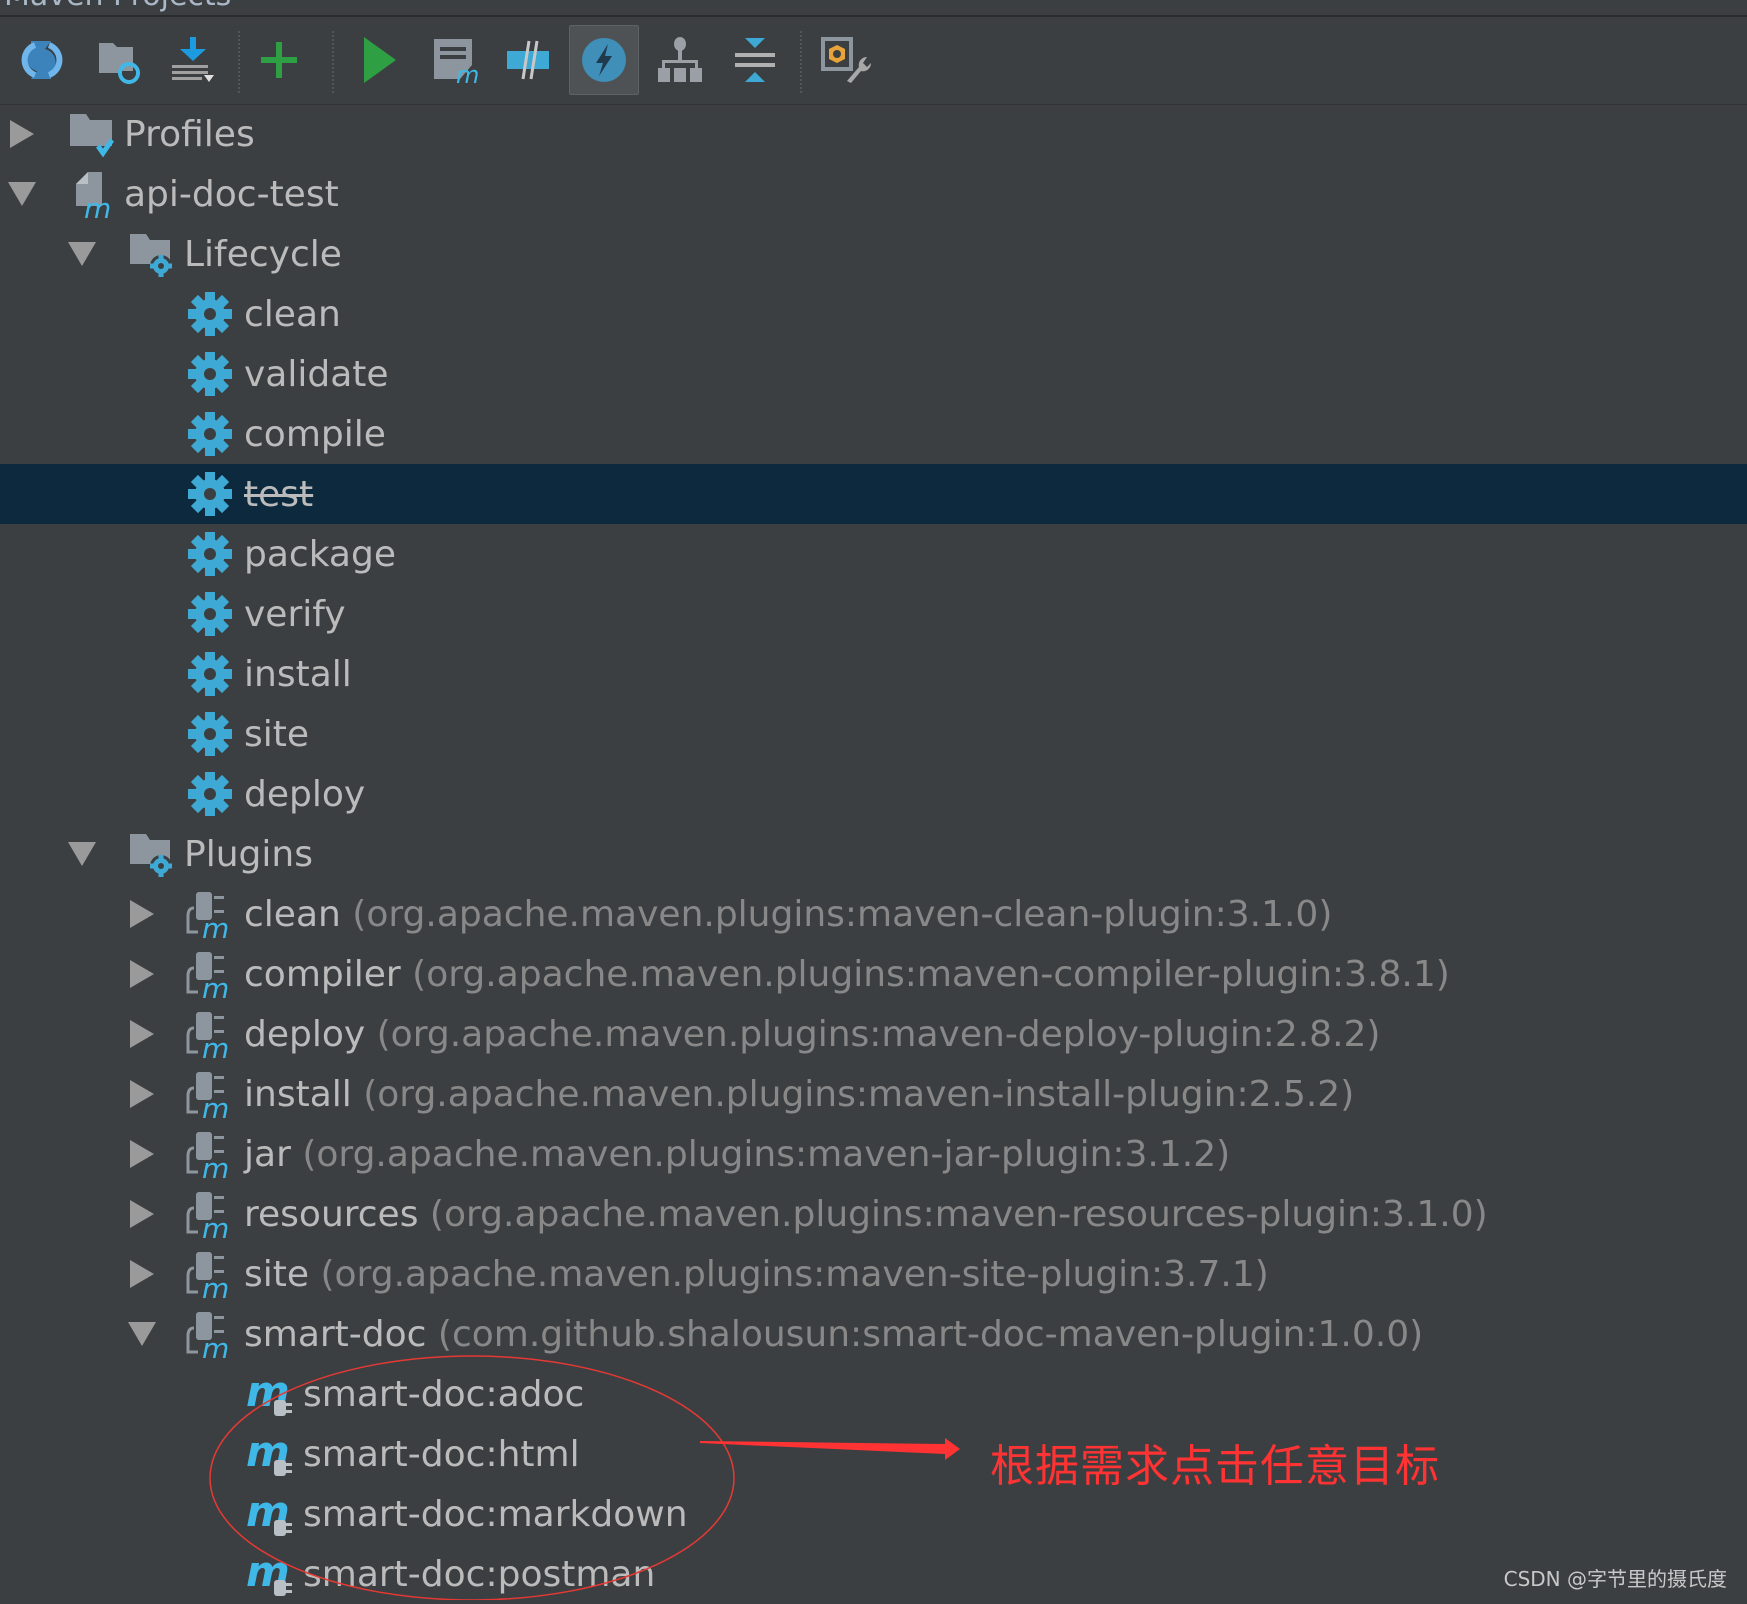 This screenshot has width=1747, height=1604. Describe the element at coordinates (189, 134) in the screenshot. I see `profiles-label: Profiles` at that location.